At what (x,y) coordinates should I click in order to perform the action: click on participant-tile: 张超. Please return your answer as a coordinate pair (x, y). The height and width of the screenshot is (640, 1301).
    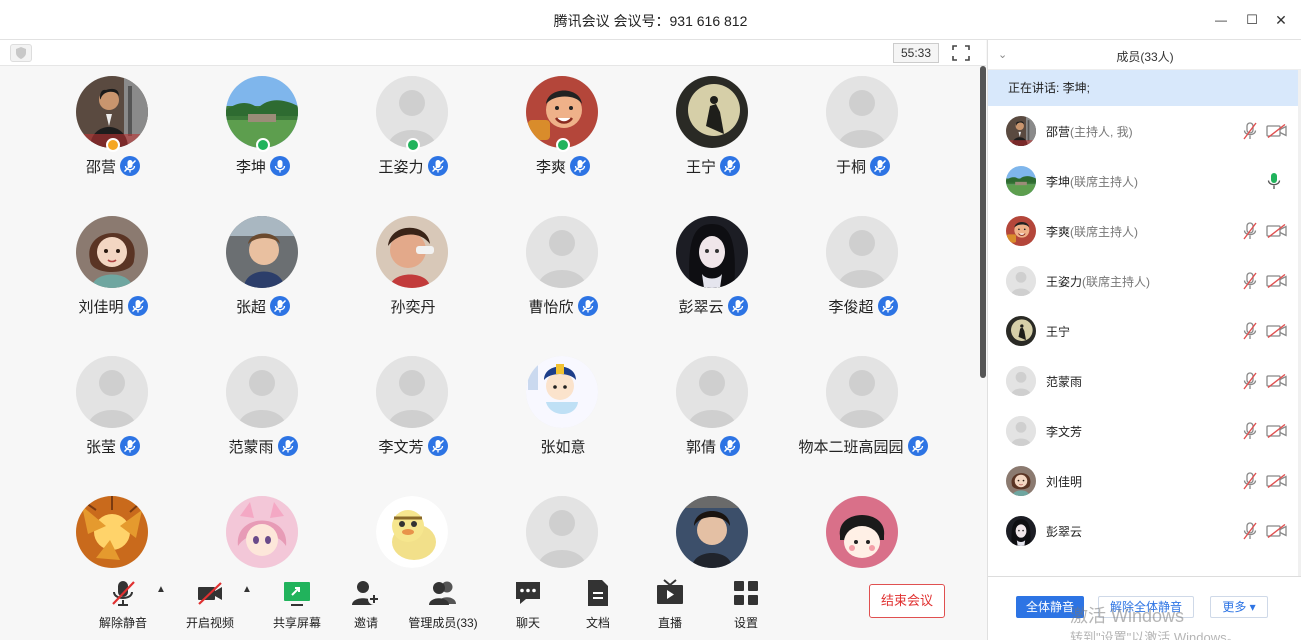
    Looking at the image, I should click on (263, 276).